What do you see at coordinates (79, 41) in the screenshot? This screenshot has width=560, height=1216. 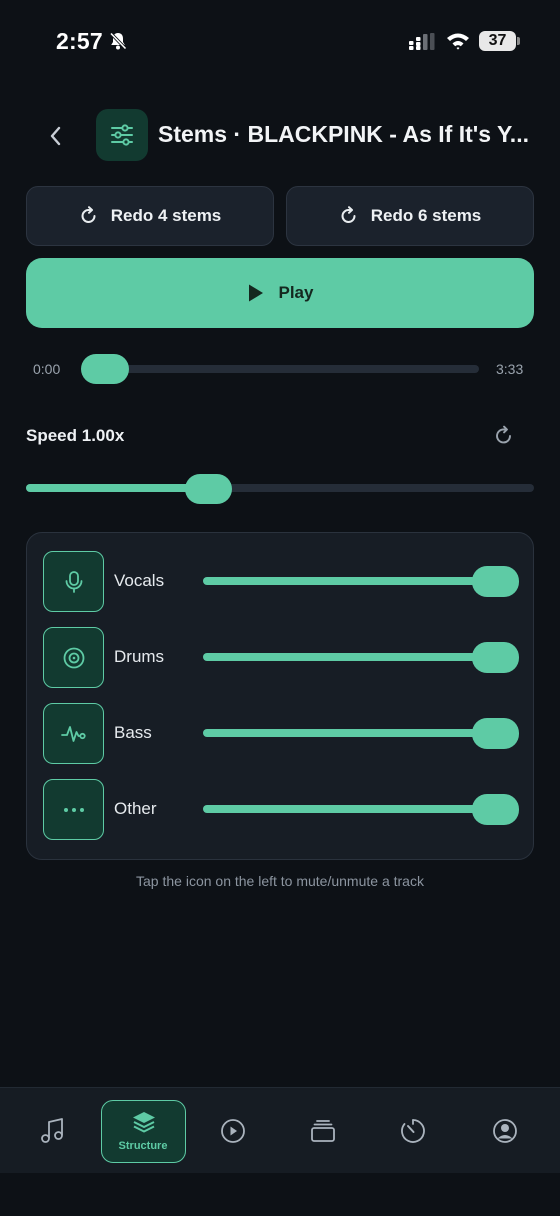 I see `status-time: 2:57` at bounding box center [79, 41].